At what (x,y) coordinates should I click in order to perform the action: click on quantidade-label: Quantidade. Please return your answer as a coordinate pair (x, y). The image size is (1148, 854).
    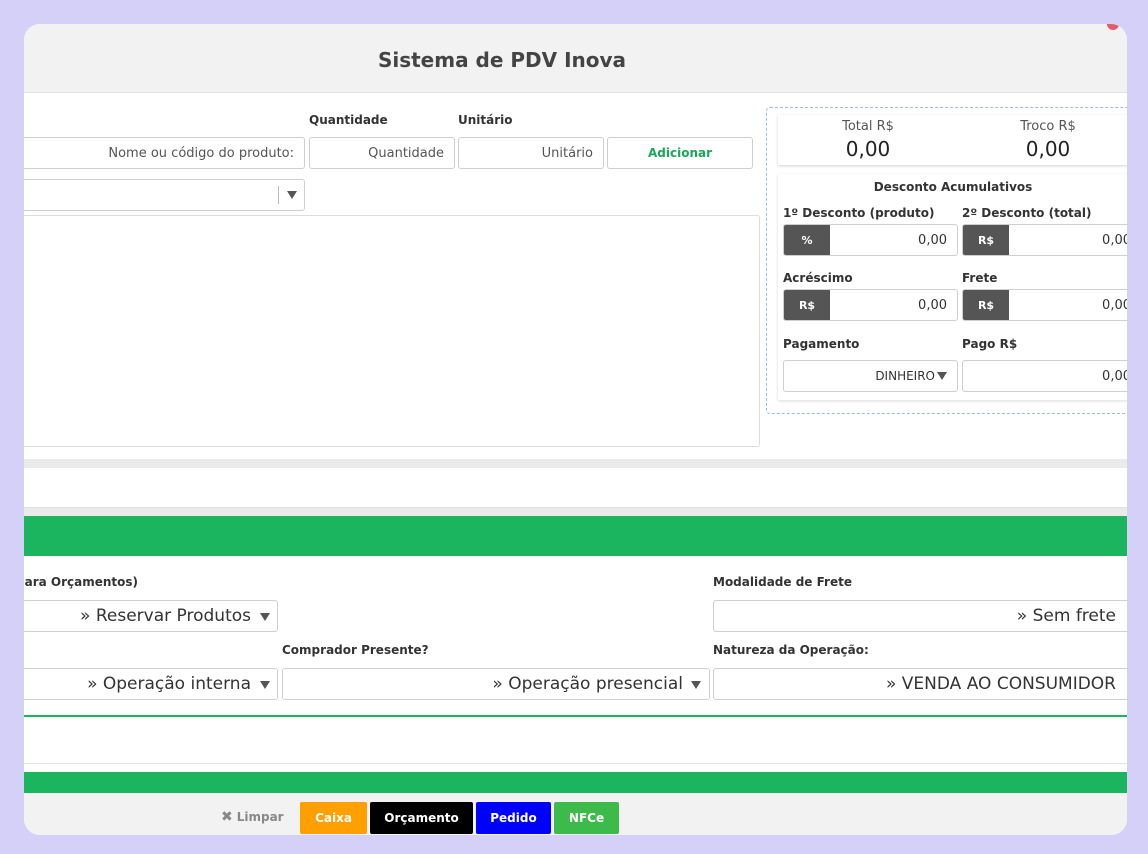
    Looking at the image, I should click on (348, 120).